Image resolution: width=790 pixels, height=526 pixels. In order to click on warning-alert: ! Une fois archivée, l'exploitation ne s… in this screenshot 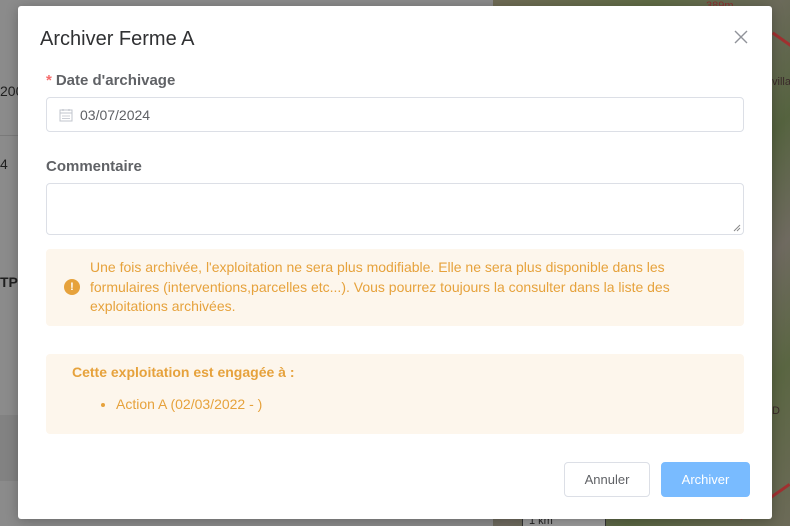, I will do `click(395, 287)`.